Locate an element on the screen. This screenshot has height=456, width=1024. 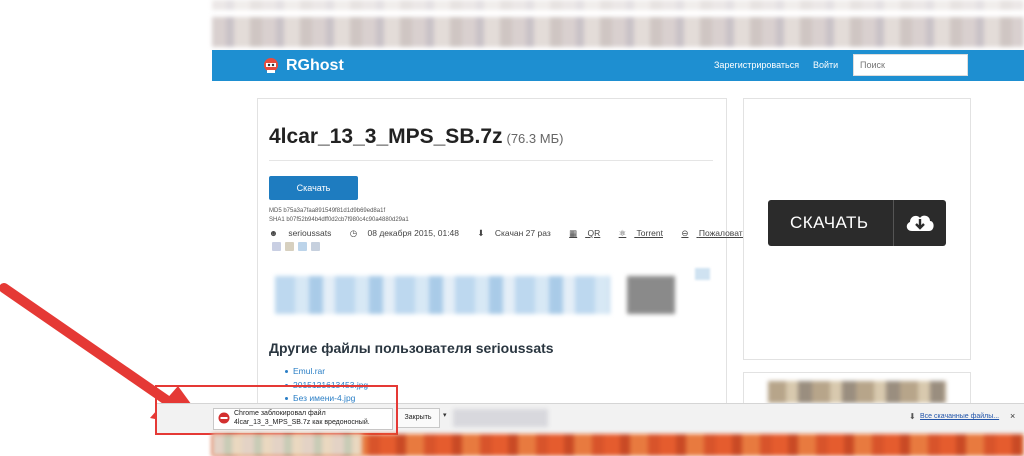
close-shelf-icon: × is located at coordinates (1012, 416).